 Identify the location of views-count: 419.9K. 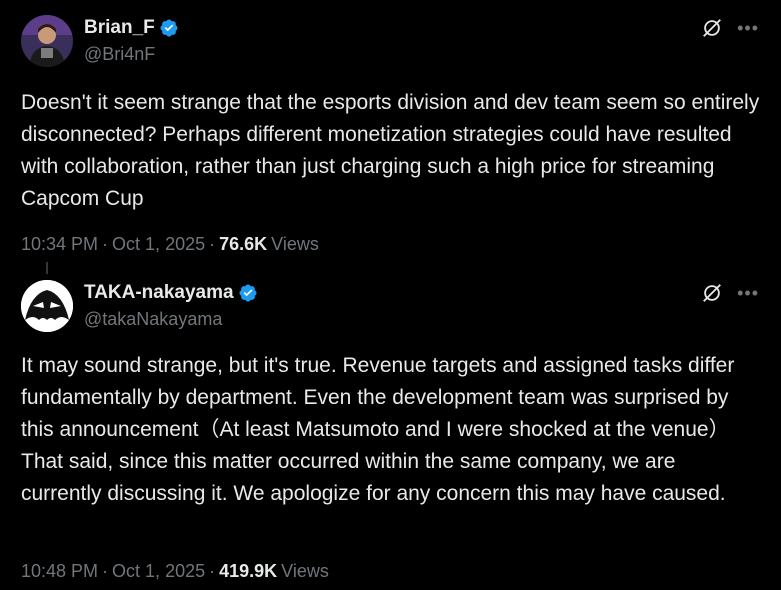
(248, 571).